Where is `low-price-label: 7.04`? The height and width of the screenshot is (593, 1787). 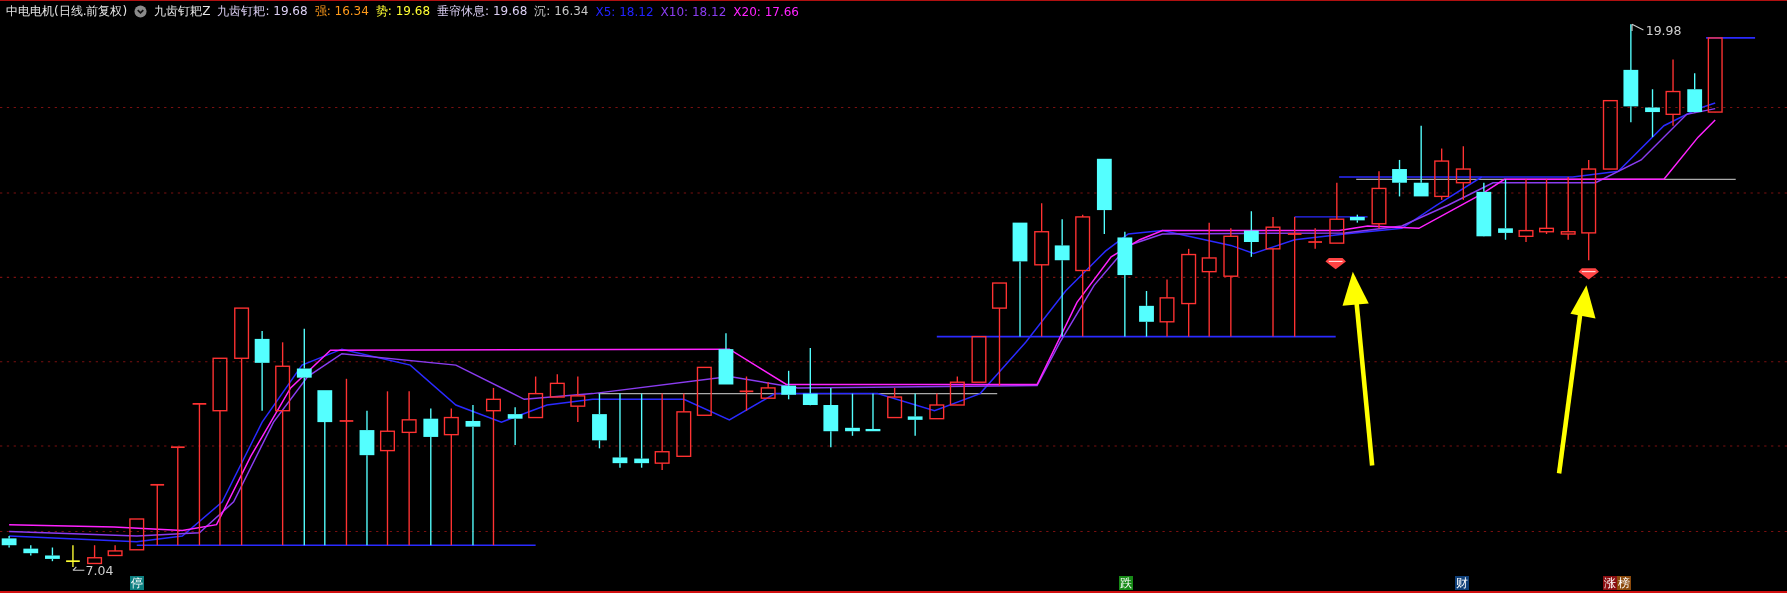 low-price-label: 7.04 is located at coordinates (99, 569).